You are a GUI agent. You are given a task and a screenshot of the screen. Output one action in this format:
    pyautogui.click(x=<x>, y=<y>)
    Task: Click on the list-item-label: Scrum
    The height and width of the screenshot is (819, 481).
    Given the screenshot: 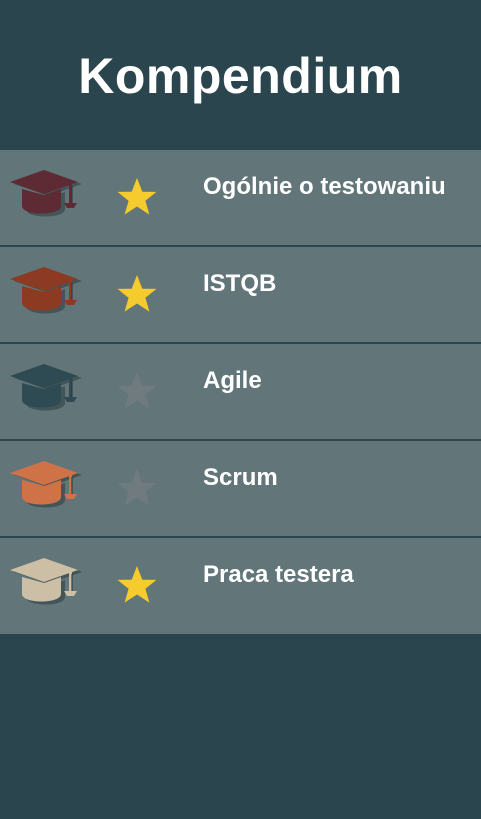 What is the action you would take?
    pyautogui.click(x=240, y=477)
    